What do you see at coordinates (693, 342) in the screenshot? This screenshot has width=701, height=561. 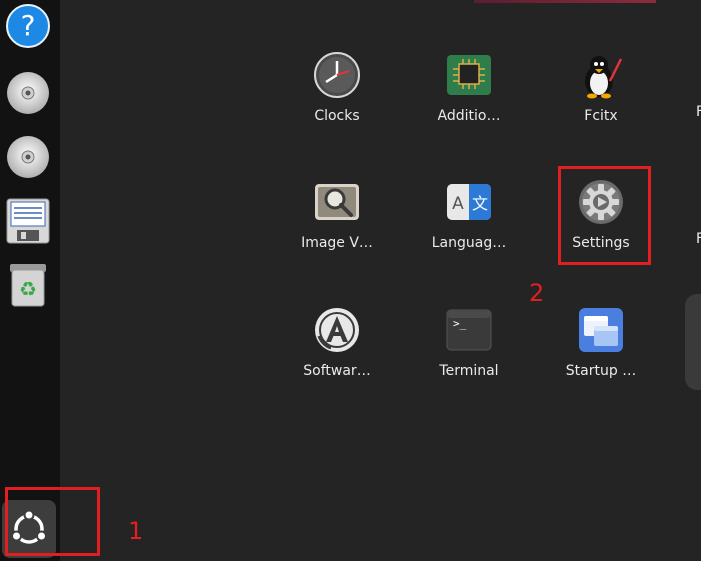 I see `page-indicator-handle` at bounding box center [693, 342].